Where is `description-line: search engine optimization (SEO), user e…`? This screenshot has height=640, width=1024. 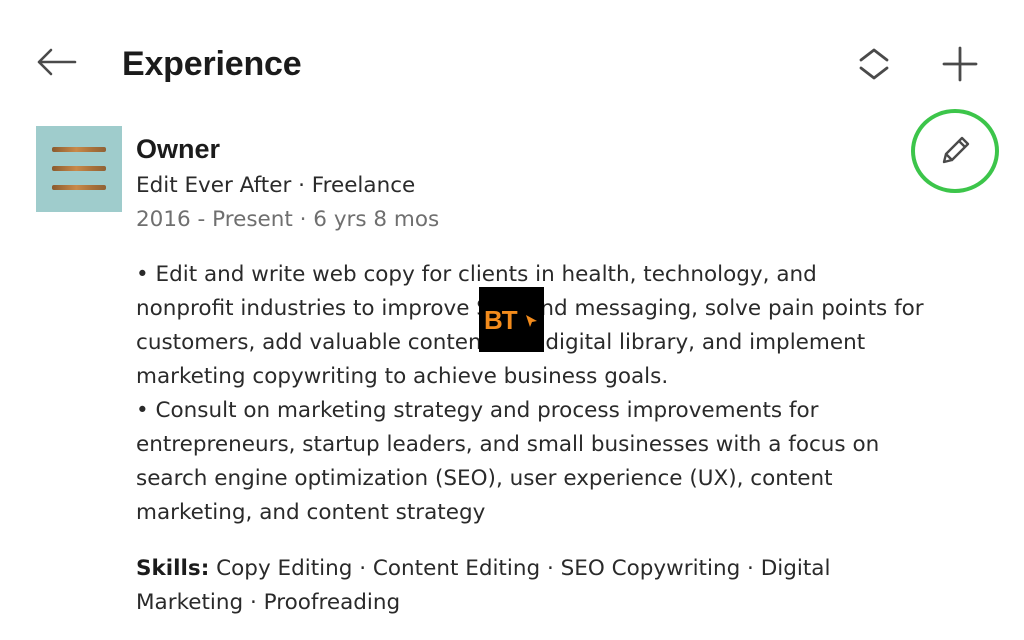 description-line: search engine optimization (SEO), user e… is located at coordinates (484, 478).